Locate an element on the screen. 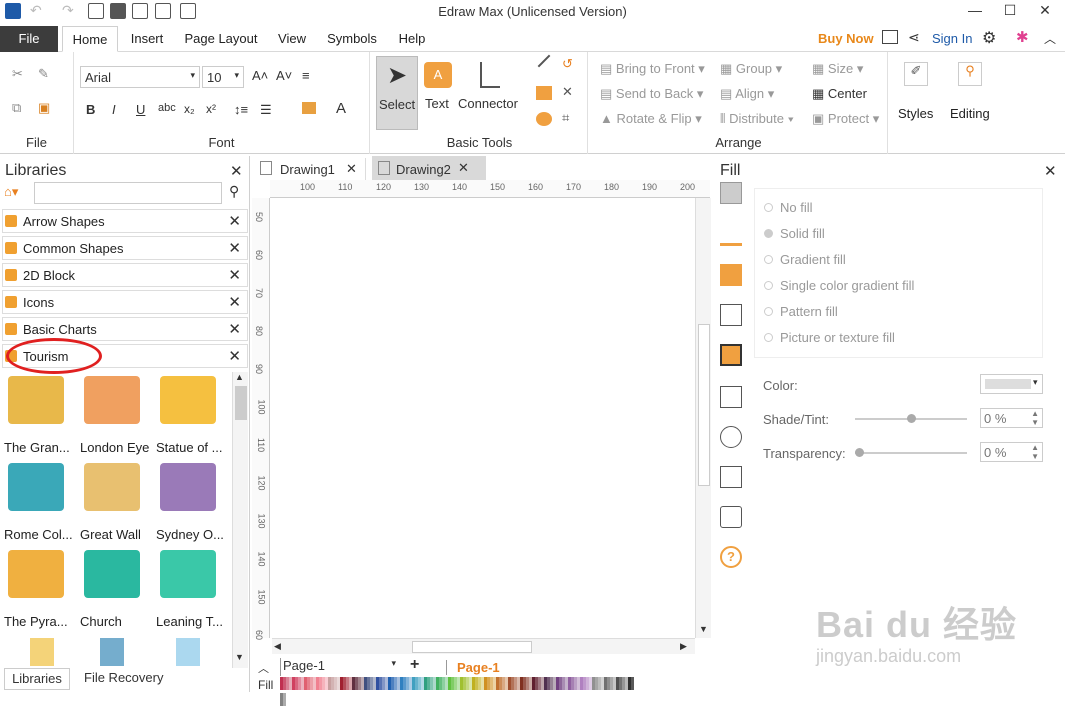 The height and width of the screenshot is (709, 1065). color-picker: ▾ is located at coordinates (1011, 384).